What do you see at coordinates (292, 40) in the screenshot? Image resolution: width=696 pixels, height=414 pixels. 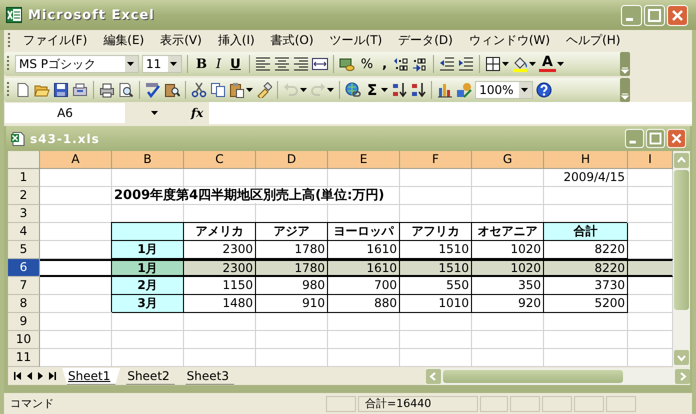 I see `menu-item: 書式(O)` at bounding box center [292, 40].